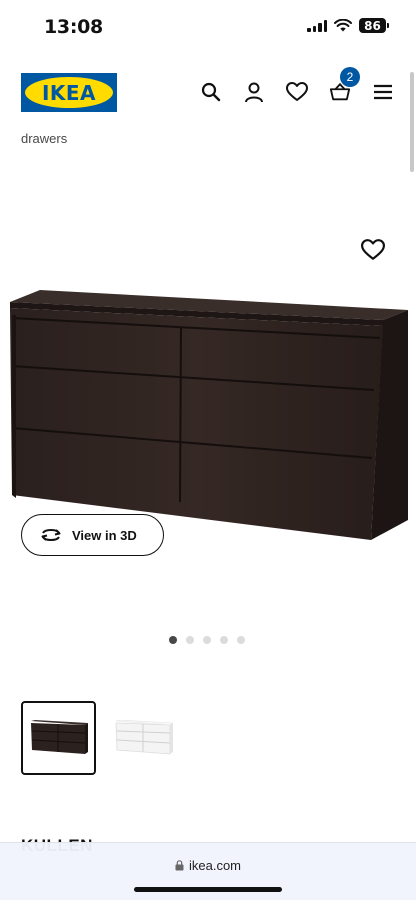 The width and height of the screenshot is (416, 900). What do you see at coordinates (297, 92) in the screenshot?
I see `heart-icon` at bounding box center [297, 92].